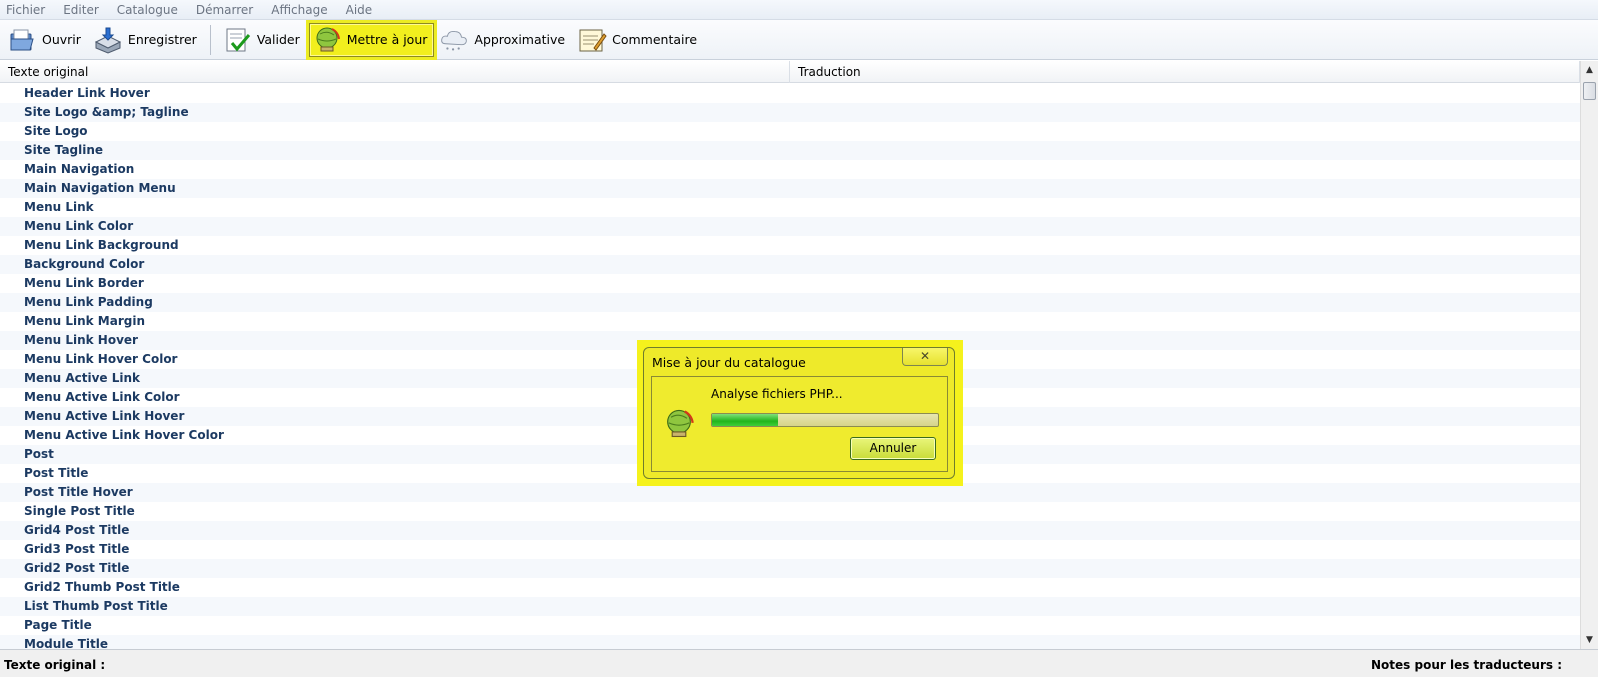  Describe the element at coordinates (1185, 72) in the screenshot. I see `column-header-translation: Traduction` at that location.